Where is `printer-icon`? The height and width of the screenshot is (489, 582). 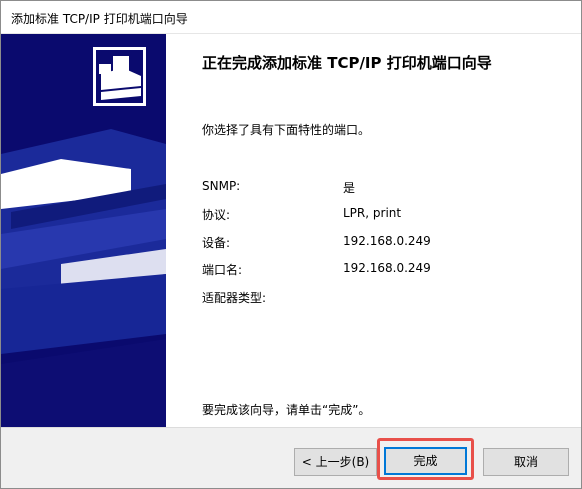
printer-icon is located at coordinates (119, 76).